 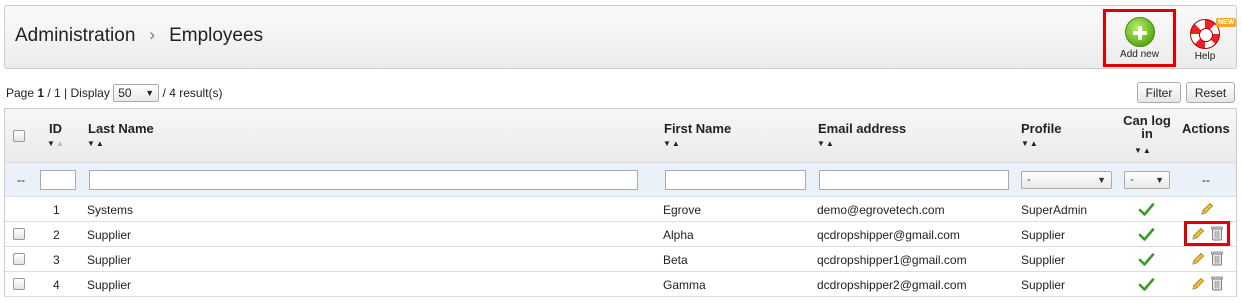 What do you see at coordinates (79, 93) in the screenshot?
I see `page-suffix: / 1 | Display` at bounding box center [79, 93].